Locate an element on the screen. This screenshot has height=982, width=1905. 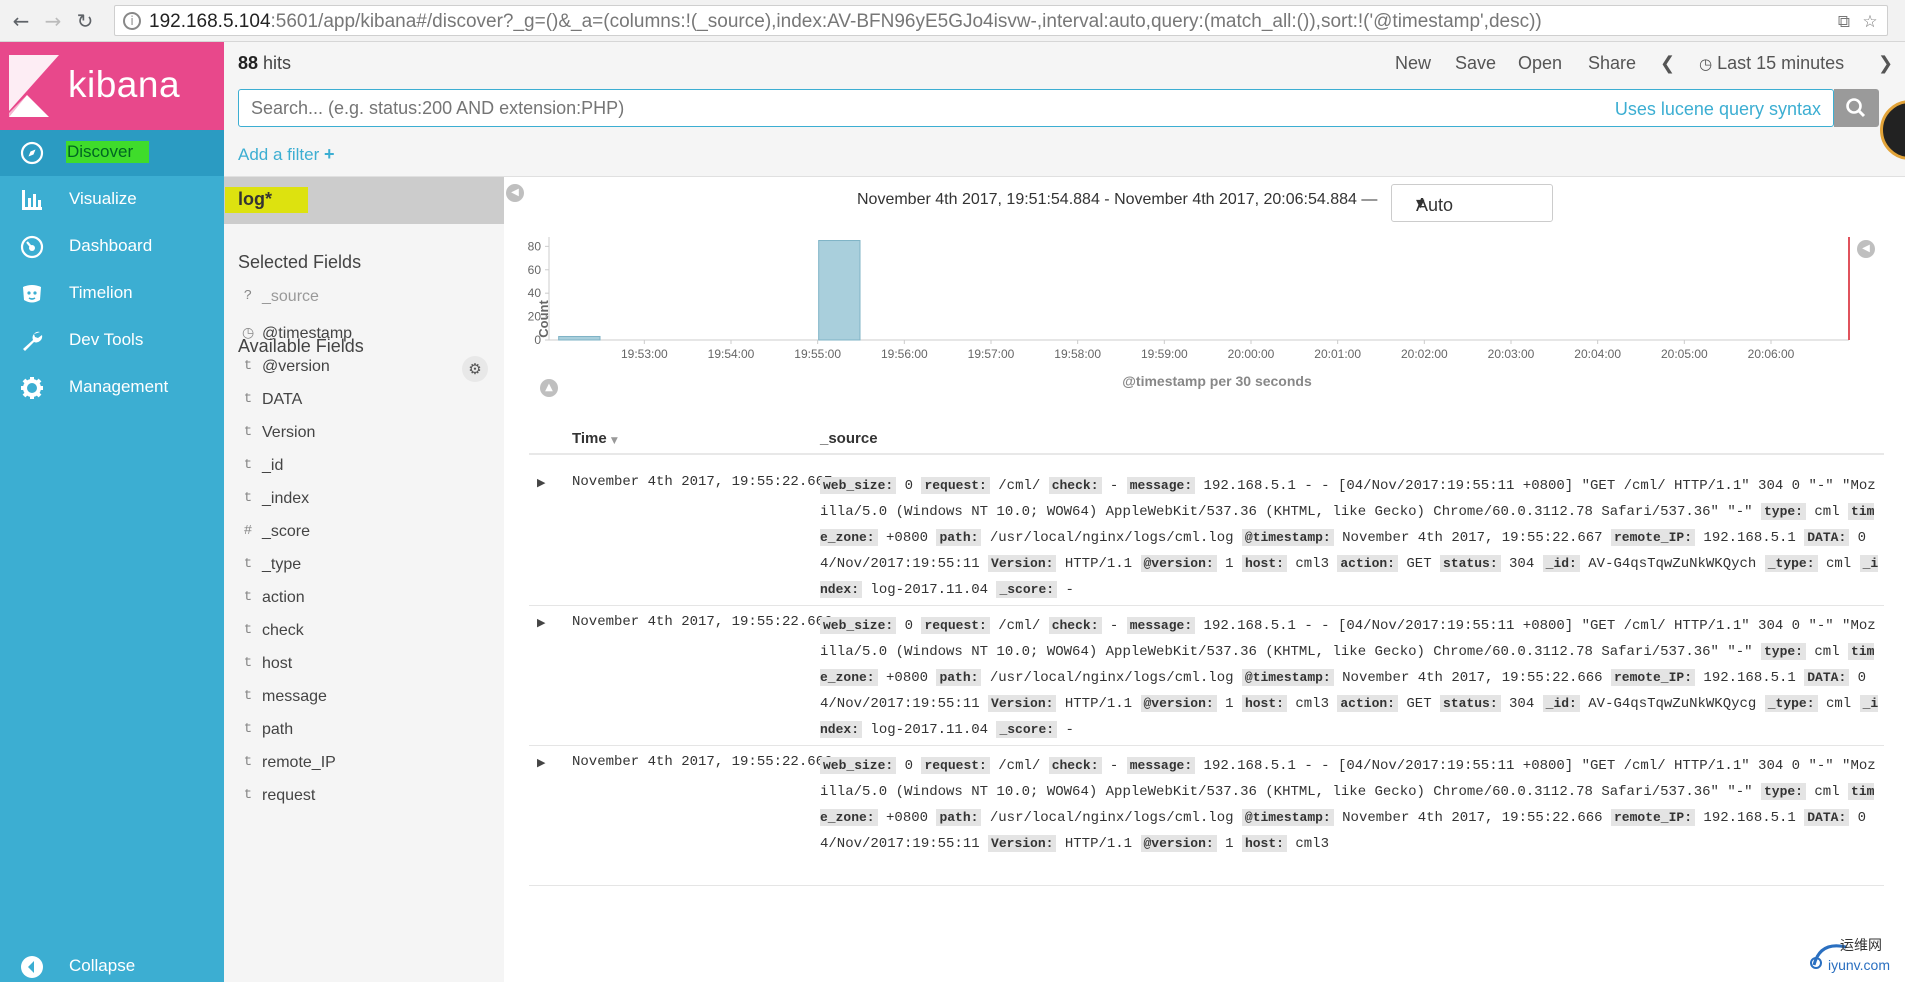
sidebar-item-timelion: Timelion is located at coordinates (112, 294).